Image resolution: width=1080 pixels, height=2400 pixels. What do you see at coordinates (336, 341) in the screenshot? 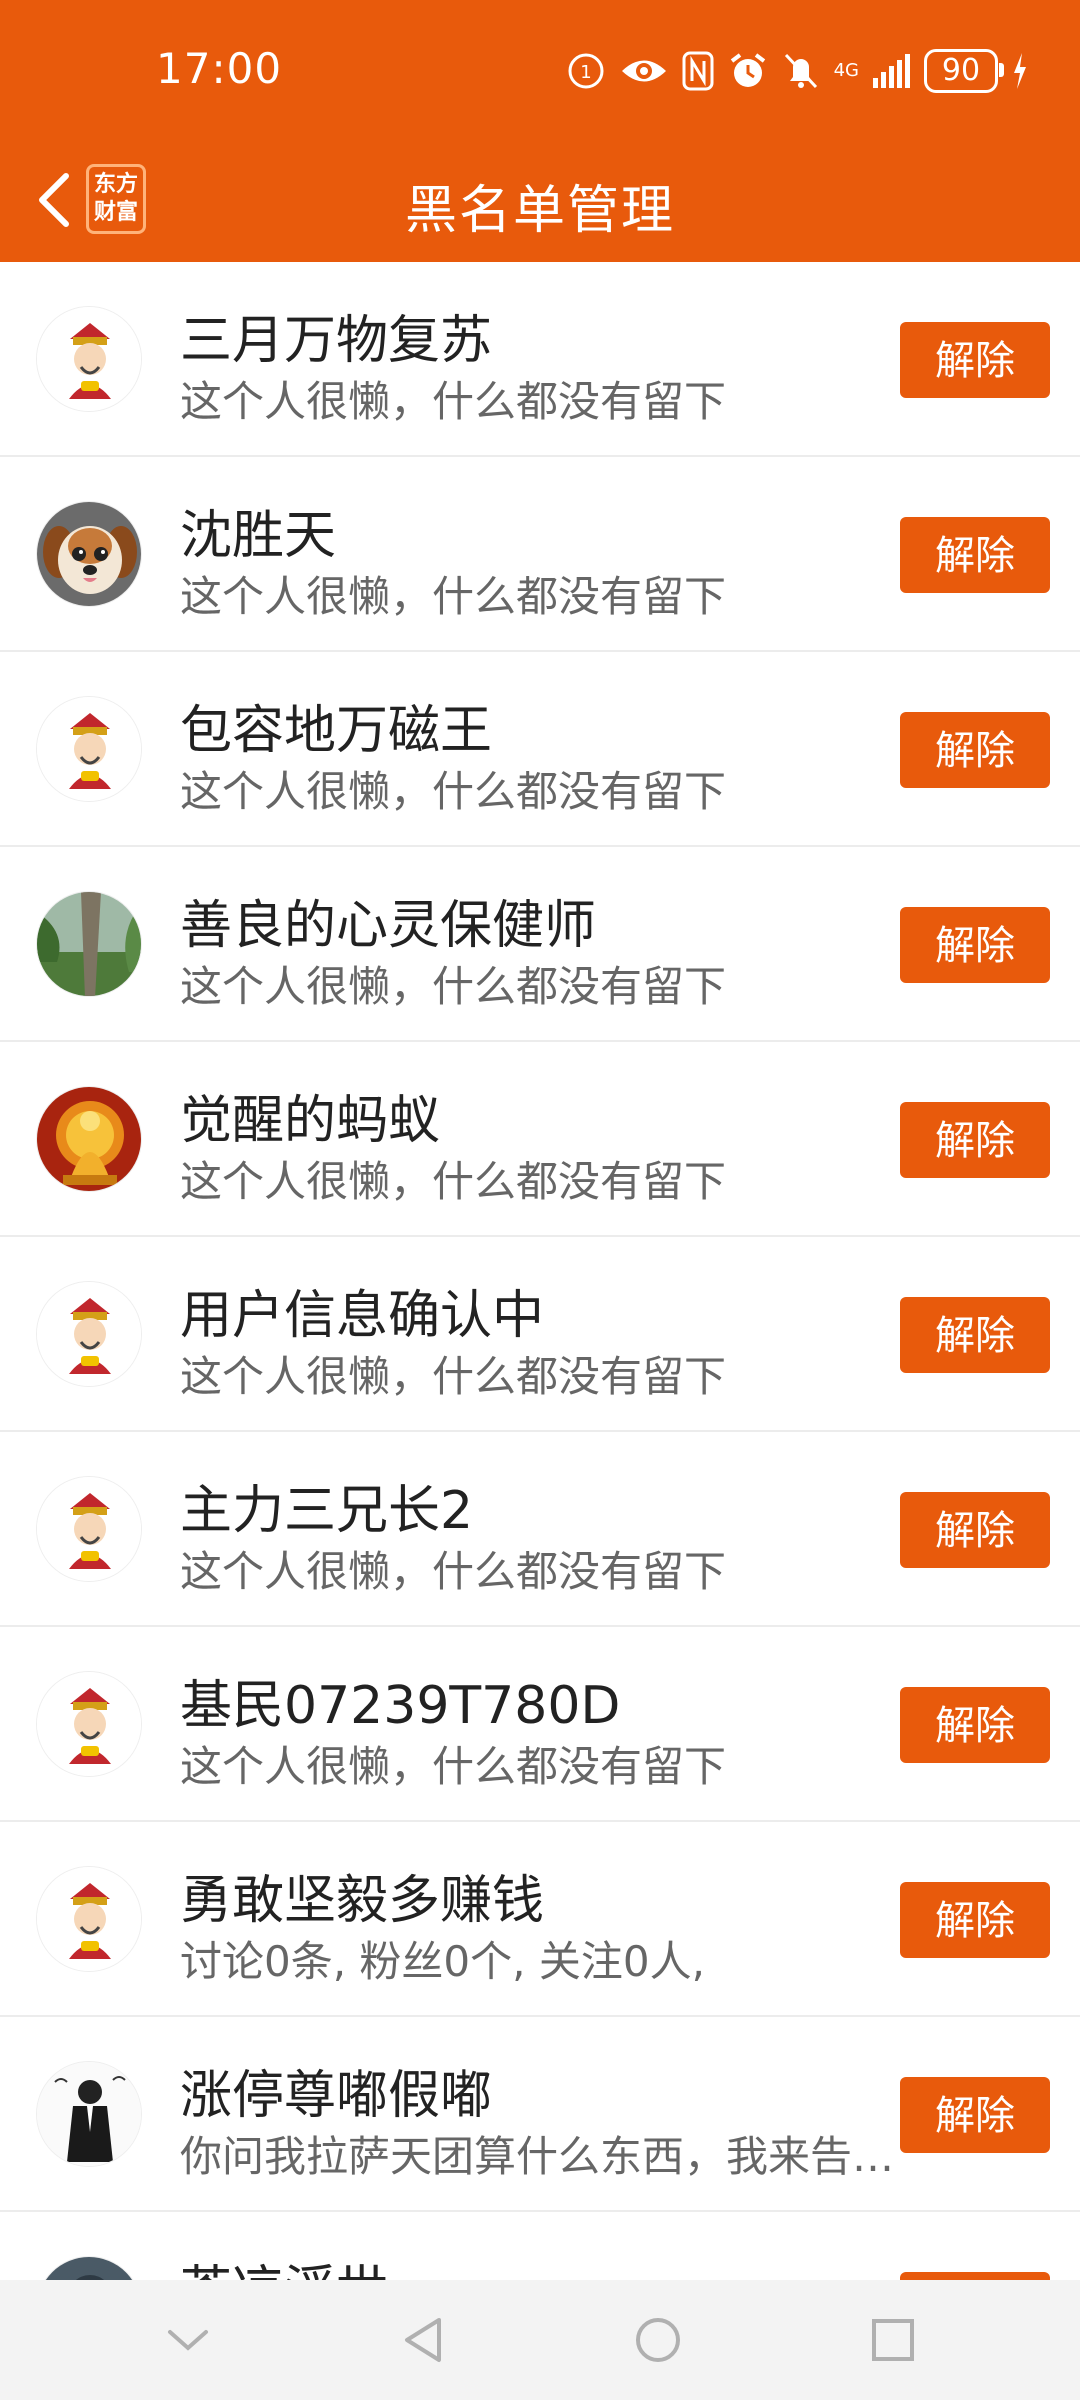
I see `user-name: 三月万物复苏` at bounding box center [336, 341].